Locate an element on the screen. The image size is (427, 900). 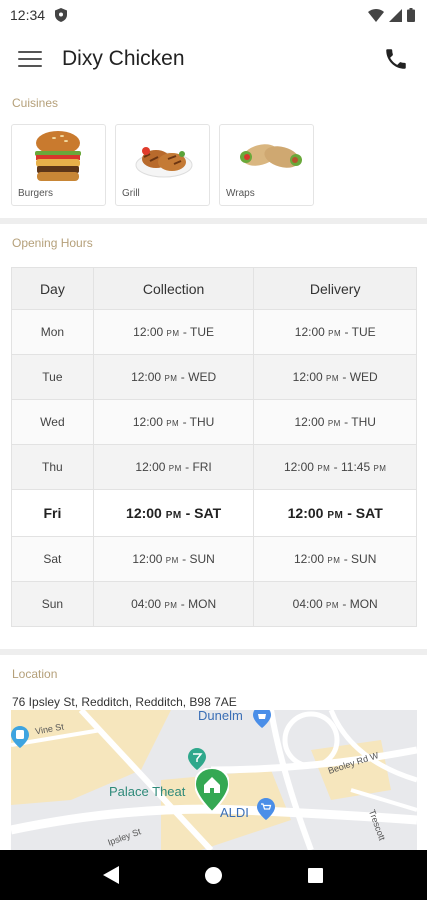
back-triangle-icon is located at coordinates (111, 875).